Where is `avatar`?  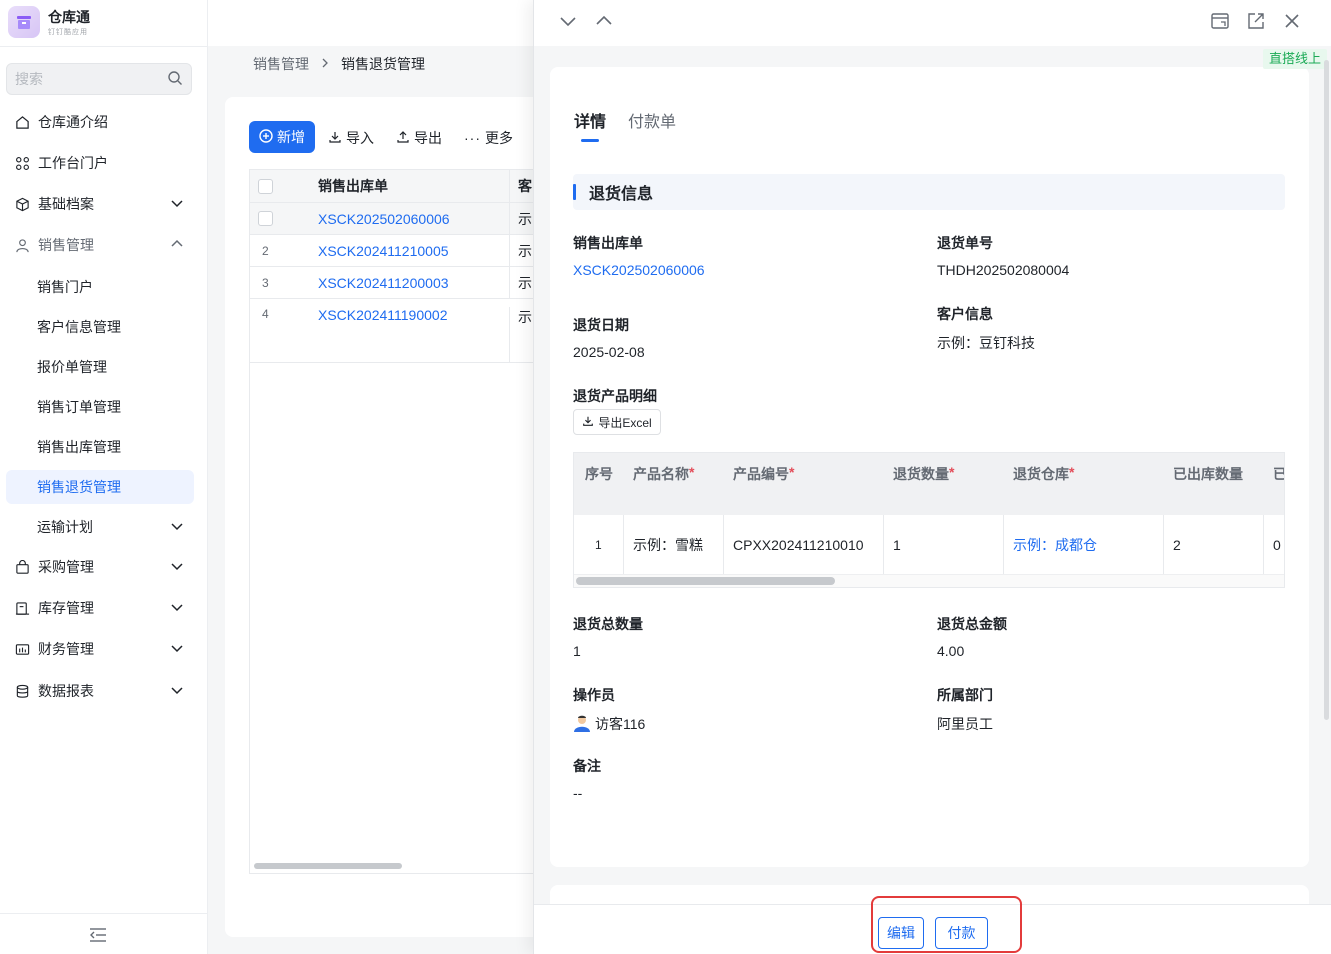 avatar is located at coordinates (582, 723).